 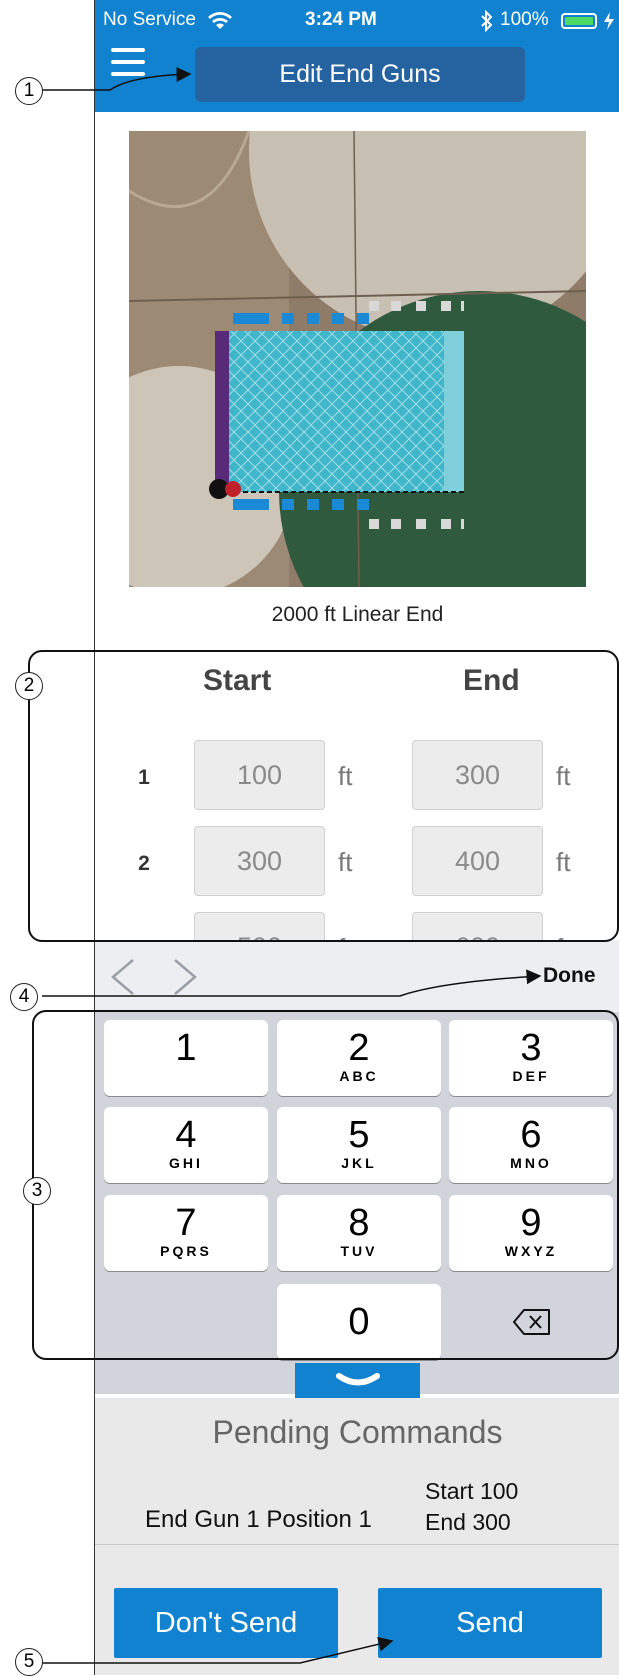 What do you see at coordinates (29, 686) in the screenshot?
I see `callout-2: 2` at bounding box center [29, 686].